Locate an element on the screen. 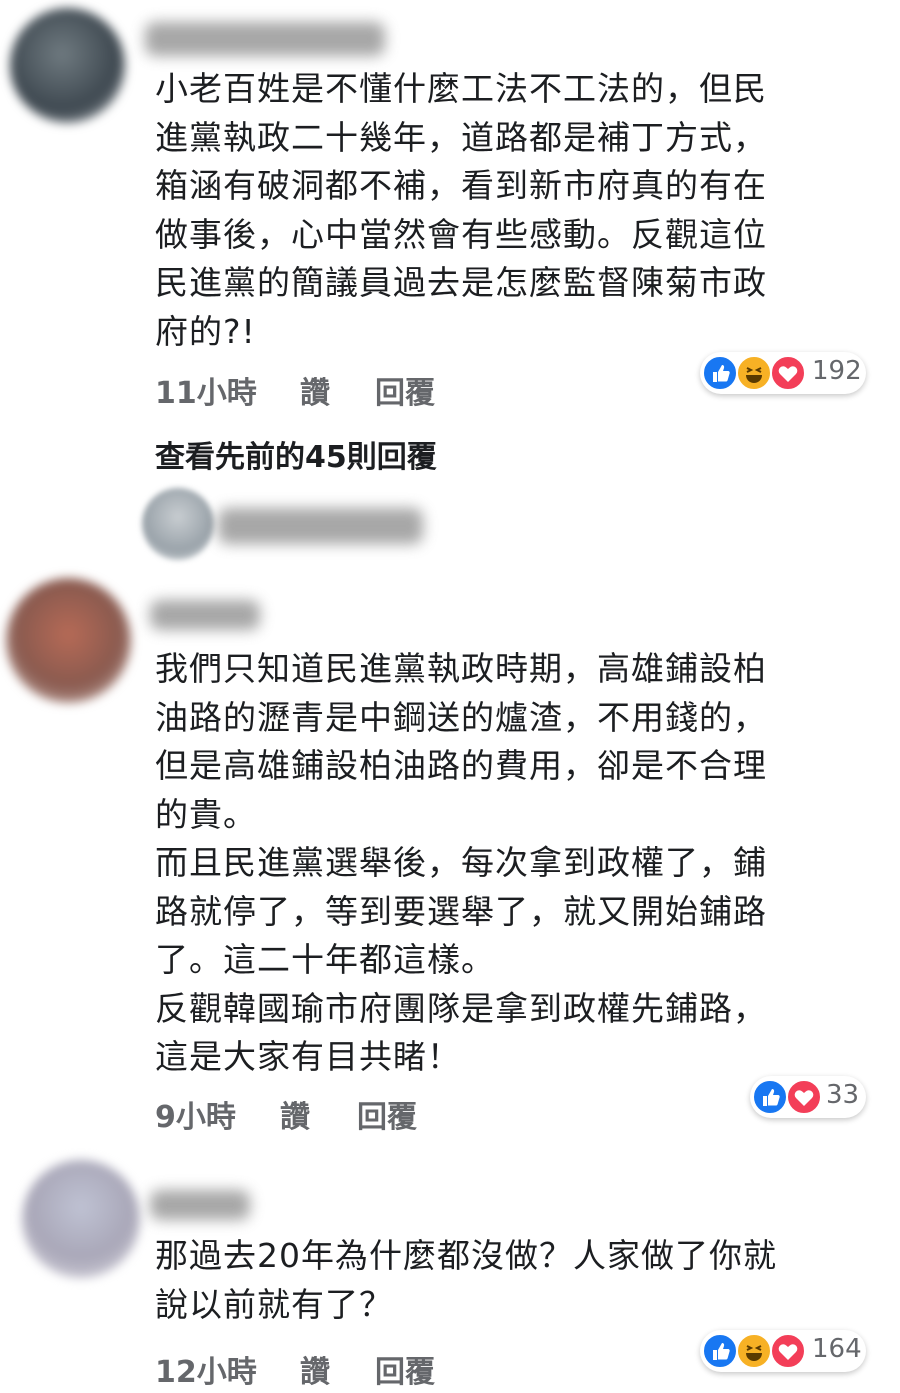 The width and height of the screenshot is (900, 1393). comment-timestamp: 12小時 is located at coordinates (206, 1369).